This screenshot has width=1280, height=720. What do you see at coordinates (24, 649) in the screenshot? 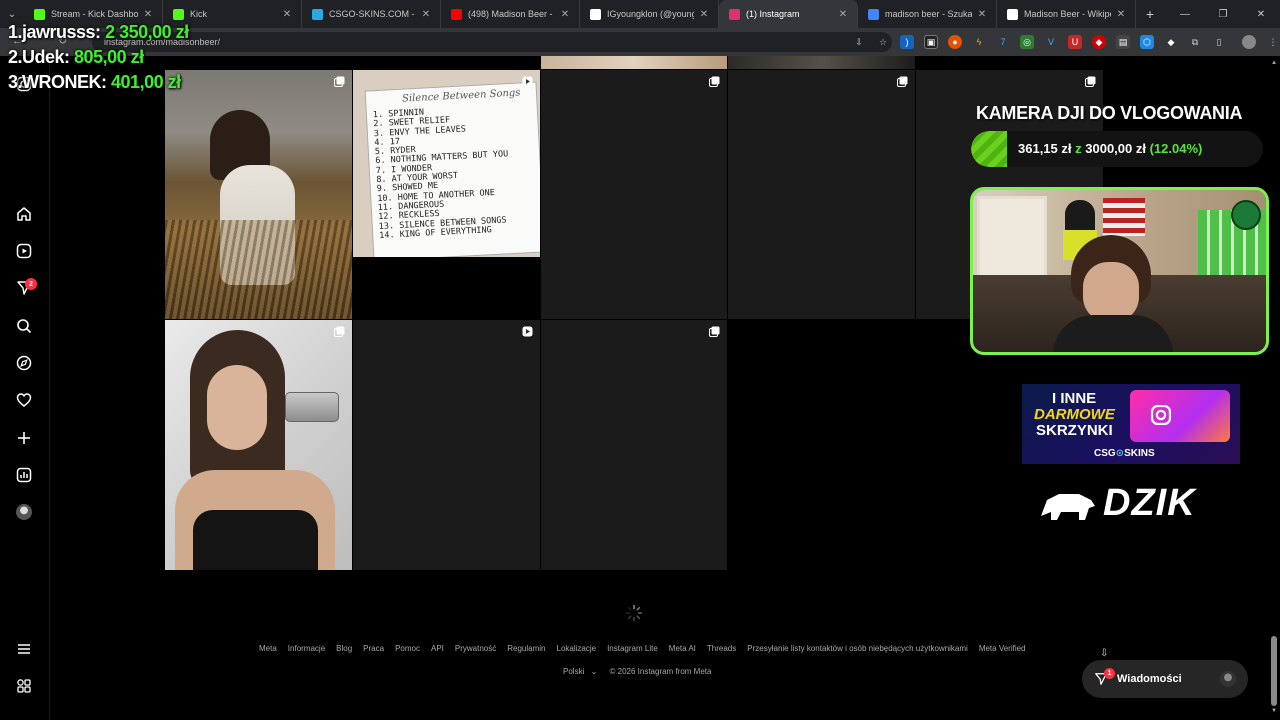
I see `more-menu-icon` at bounding box center [24, 649].